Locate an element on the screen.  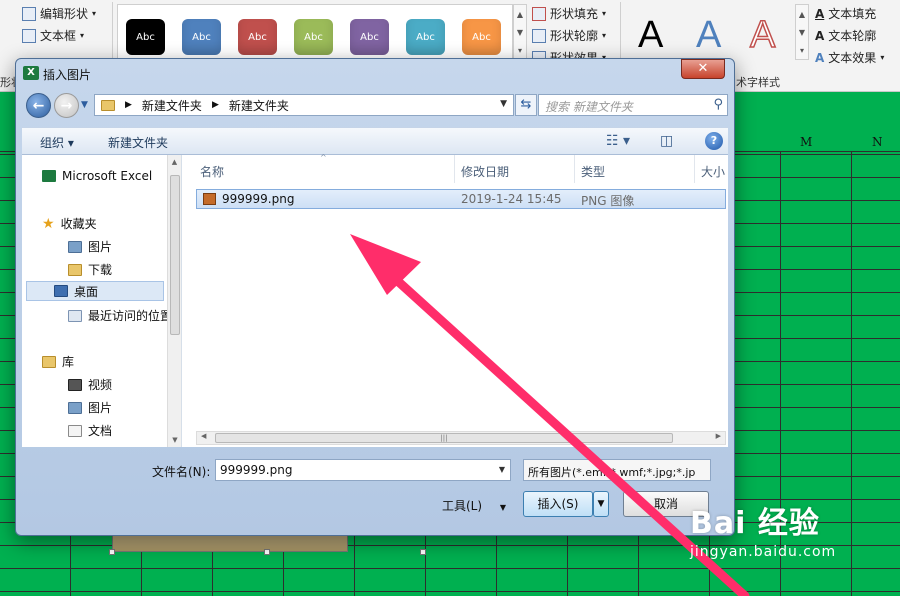
nav-item-label: 桌面 is located at coordinates (86, 291).